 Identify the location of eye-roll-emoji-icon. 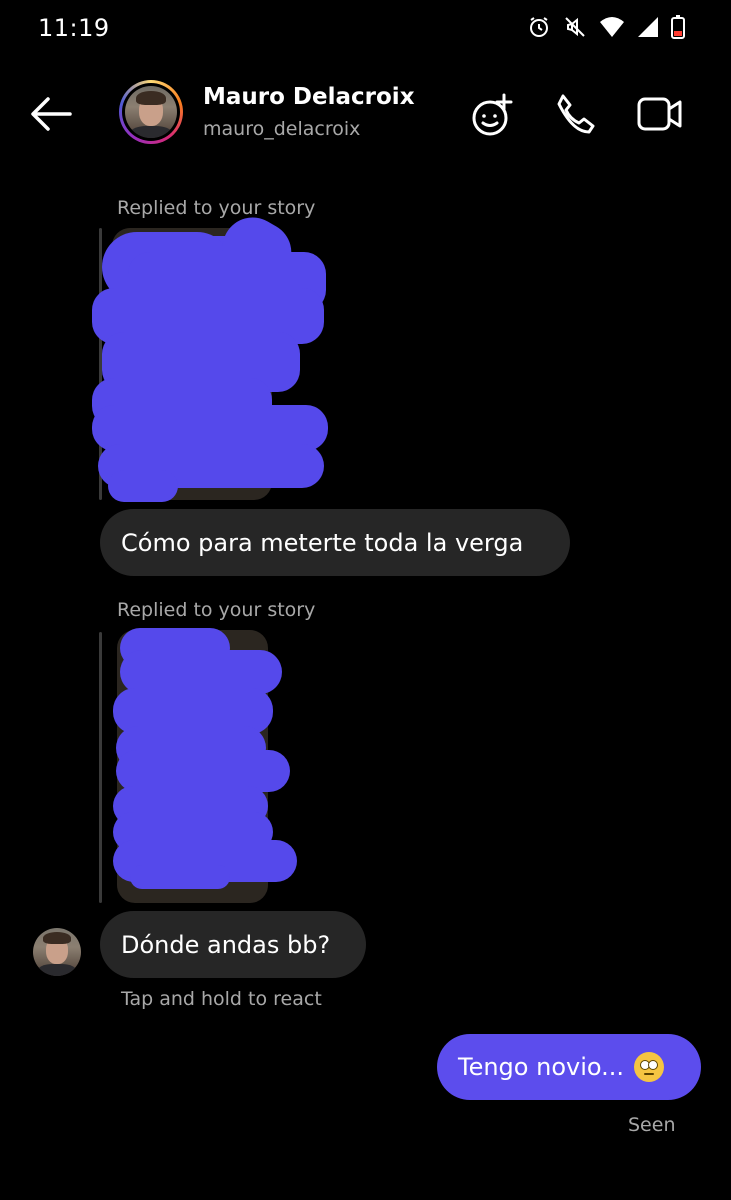
(649, 1067).